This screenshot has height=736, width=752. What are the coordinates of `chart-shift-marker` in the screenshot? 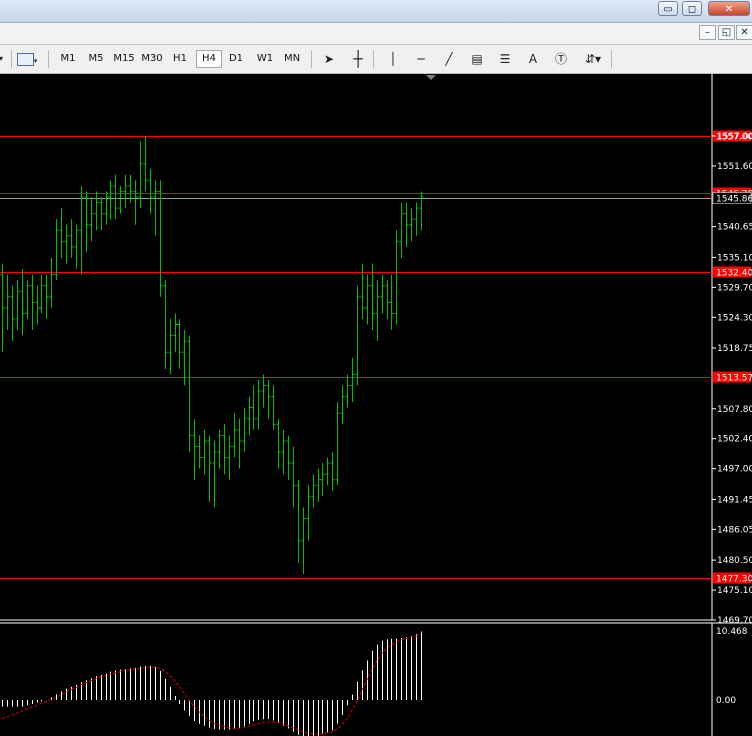 It's located at (431, 77).